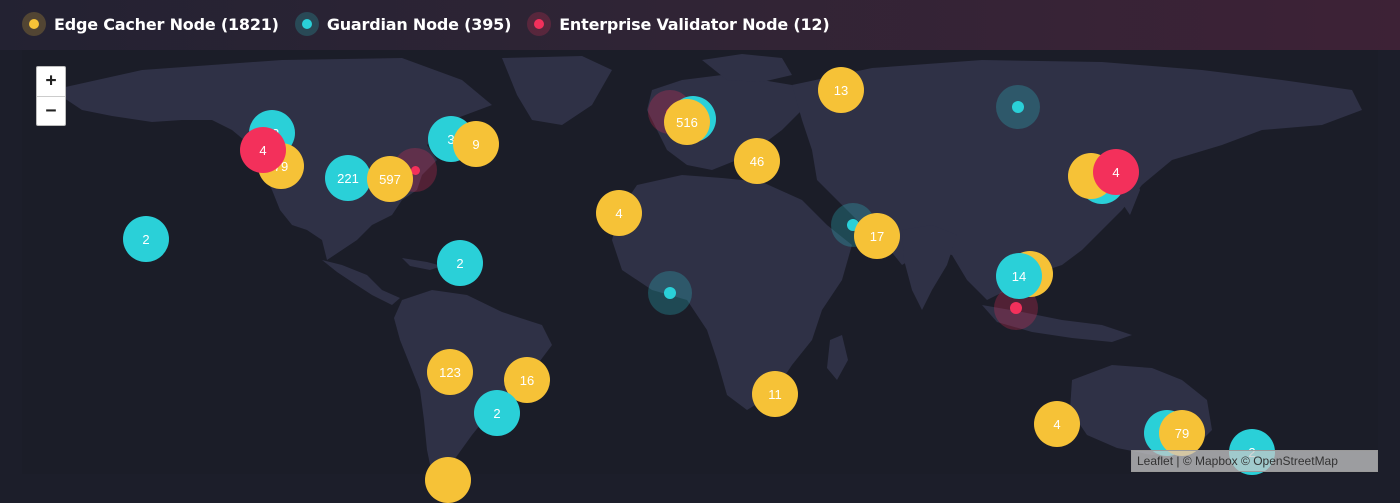 The width and height of the screenshot is (1400, 503). Describe the element at coordinates (841, 90) in the screenshot. I see `edge-cluster: 13` at that location.